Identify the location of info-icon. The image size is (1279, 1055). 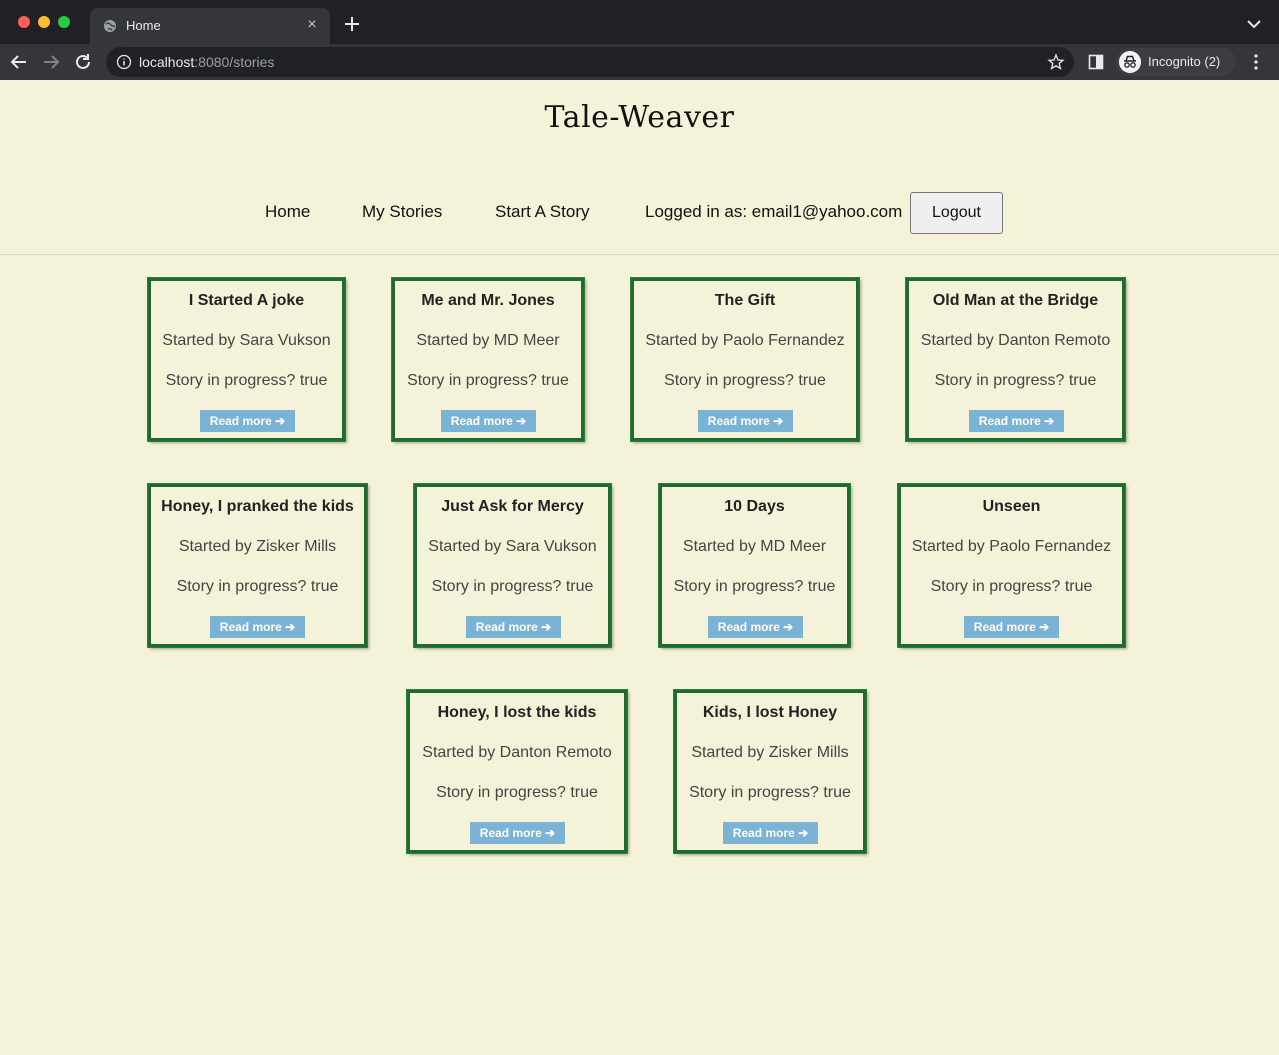
(124, 62).